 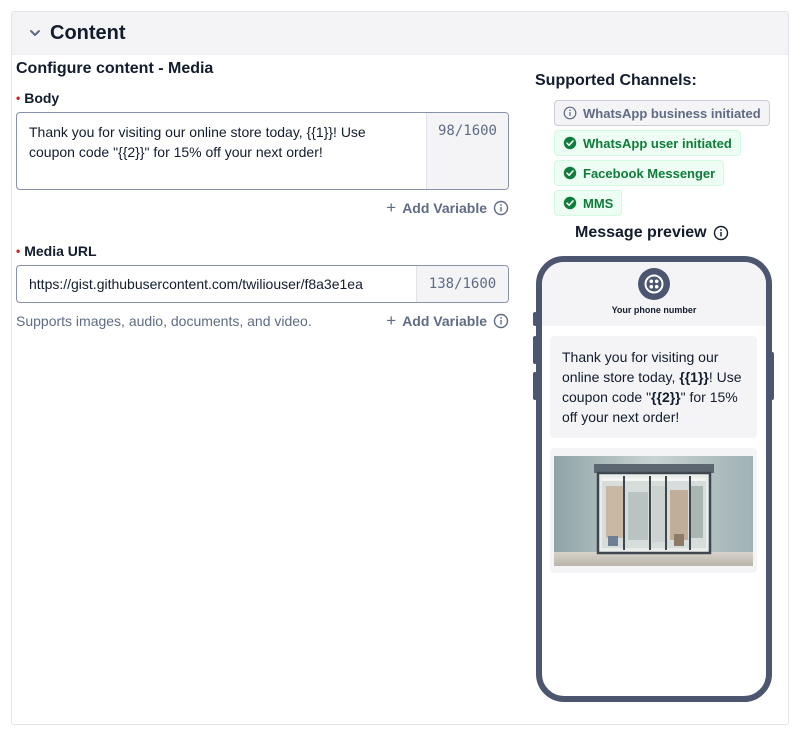 What do you see at coordinates (262, 251) in the screenshot?
I see `media-url-label: • Media URL` at bounding box center [262, 251].